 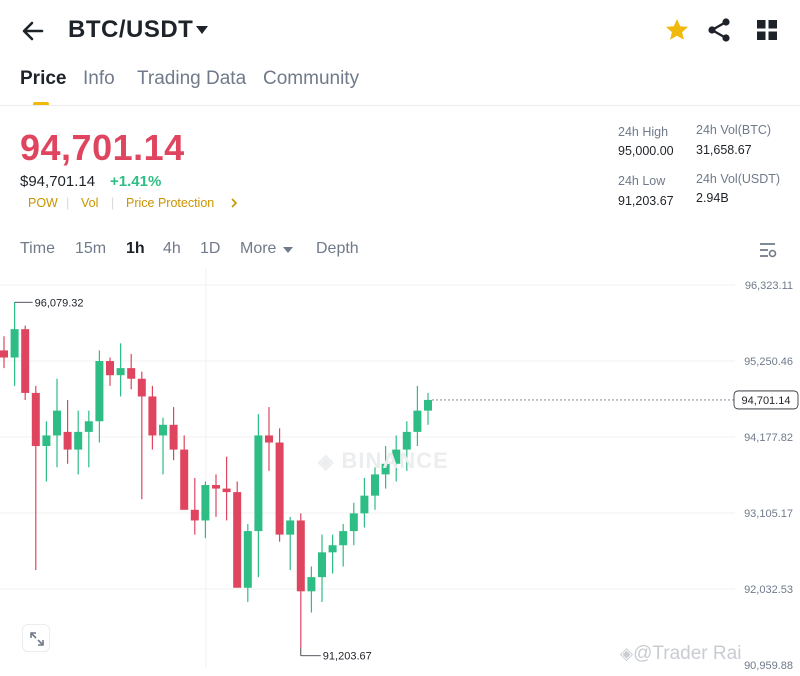 I want to click on current-price-label: 94,701.14, so click(x=766, y=401).